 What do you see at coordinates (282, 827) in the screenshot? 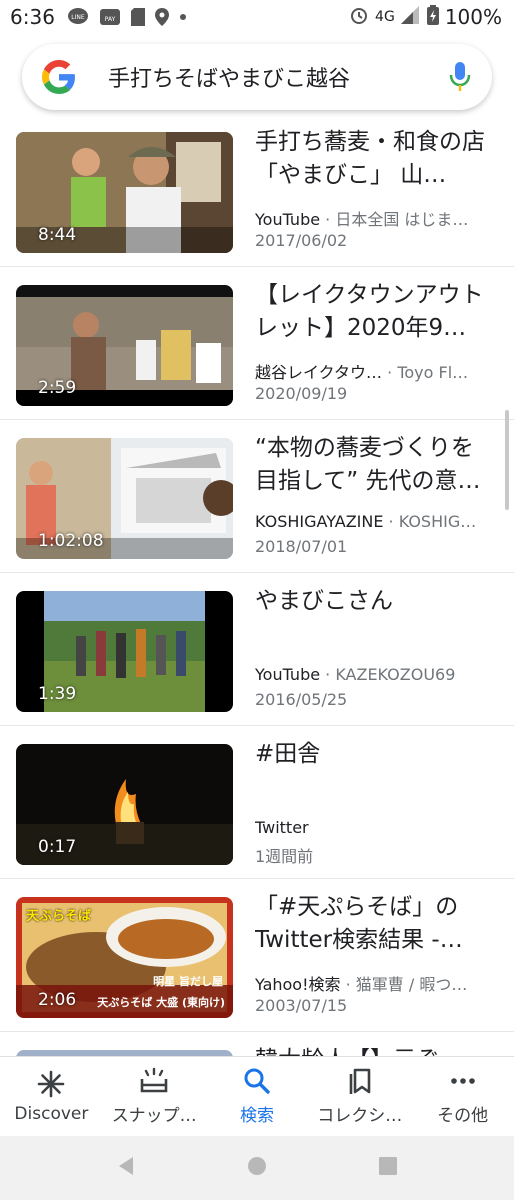
I see `source-name: Twitter` at bounding box center [282, 827].